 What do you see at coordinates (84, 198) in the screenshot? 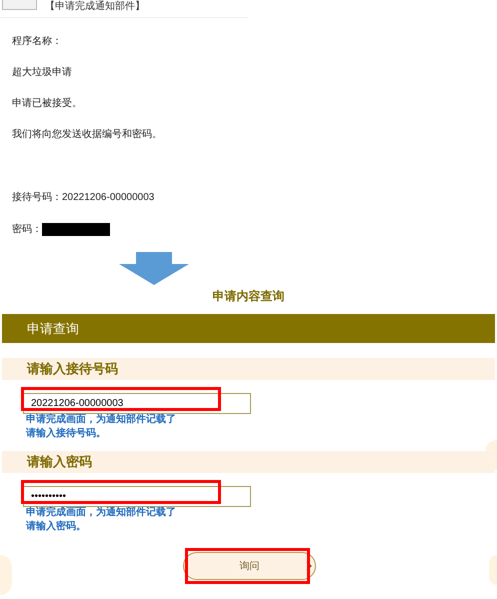
I see `reception-number: 接待号码：20221206-00000003` at bounding box center [84, 198].